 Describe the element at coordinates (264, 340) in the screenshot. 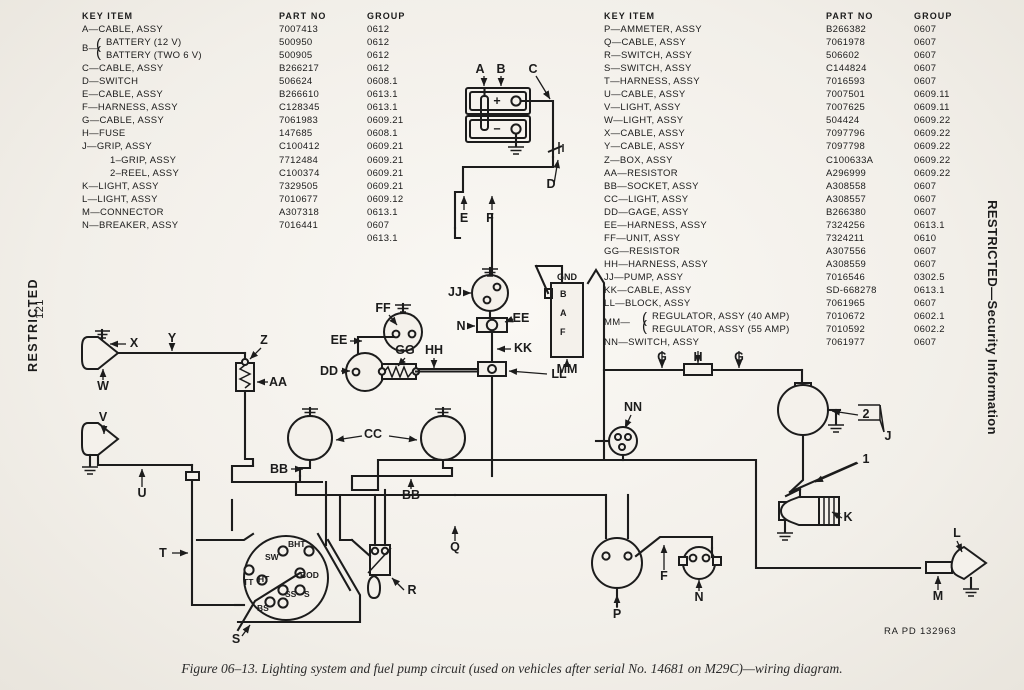

I see `callout-z: Z` at that location.